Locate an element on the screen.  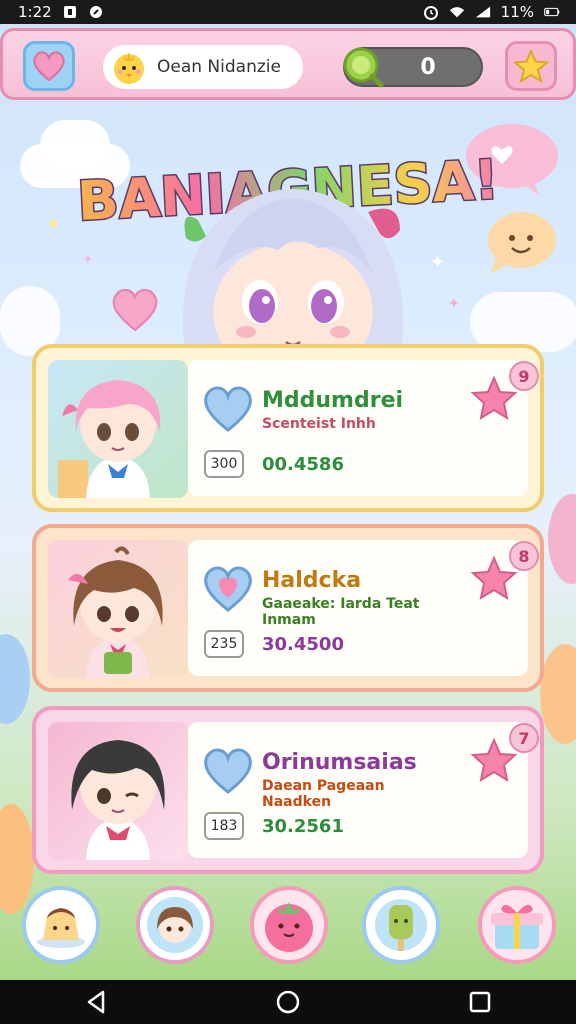
character-icon is located at coordinates (175, 925).